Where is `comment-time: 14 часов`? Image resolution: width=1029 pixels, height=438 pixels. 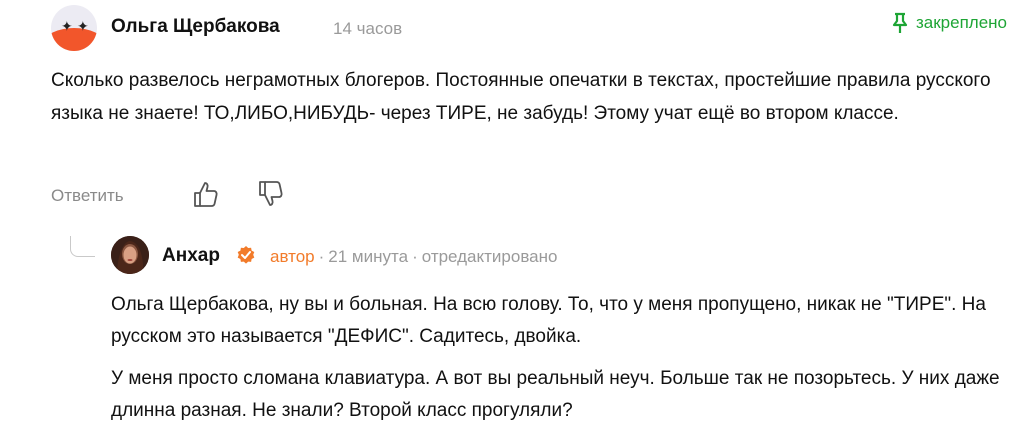 comment-time: 14 часов is located at coordinates (368, 28).